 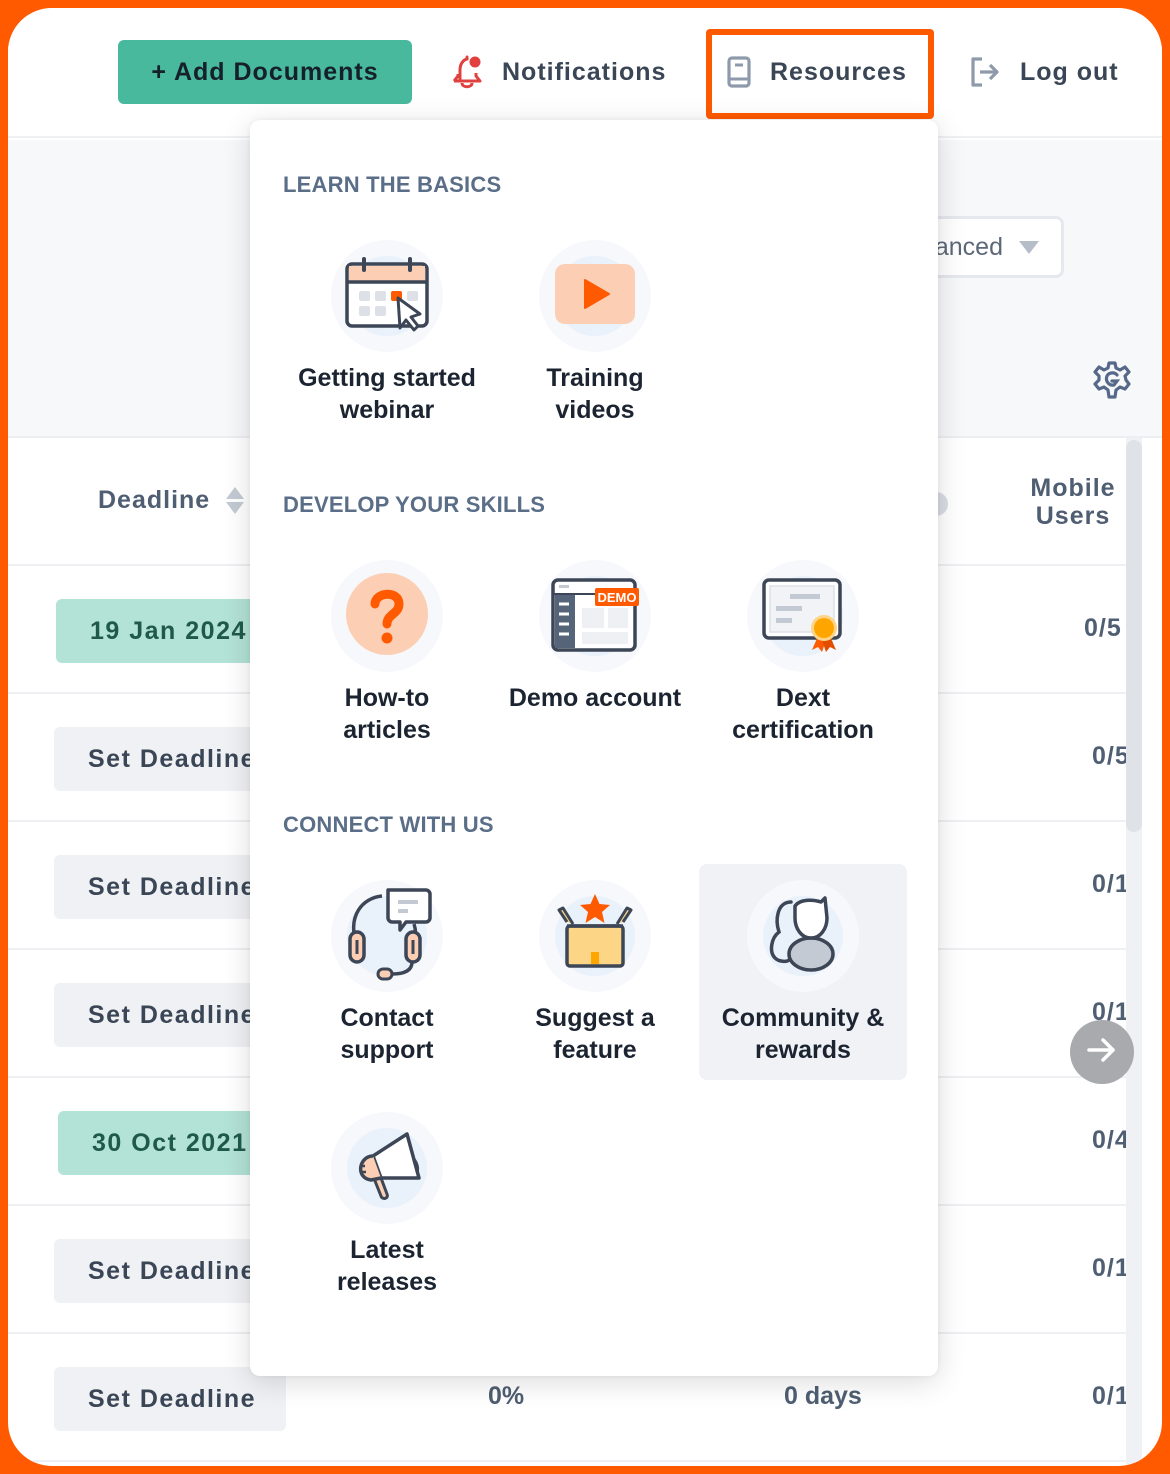 I want to click on mobile-users-column-header: Mobile Users, so click(x=1073, y=502).